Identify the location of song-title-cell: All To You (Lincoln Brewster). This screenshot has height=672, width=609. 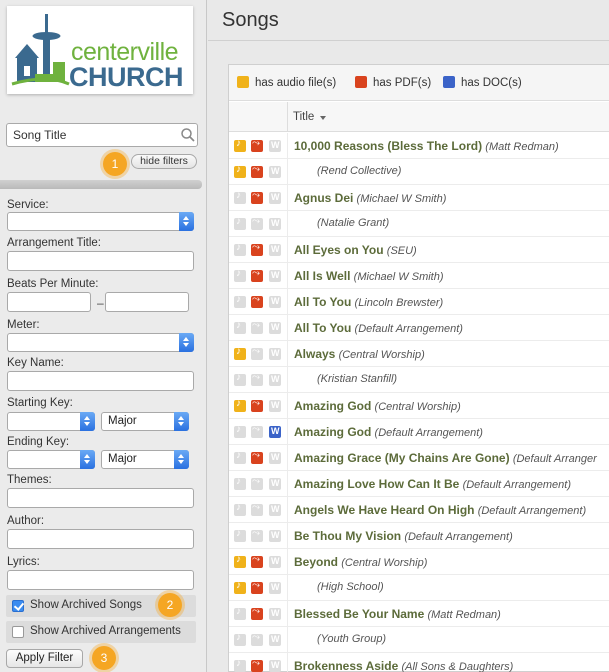
(368, 302).